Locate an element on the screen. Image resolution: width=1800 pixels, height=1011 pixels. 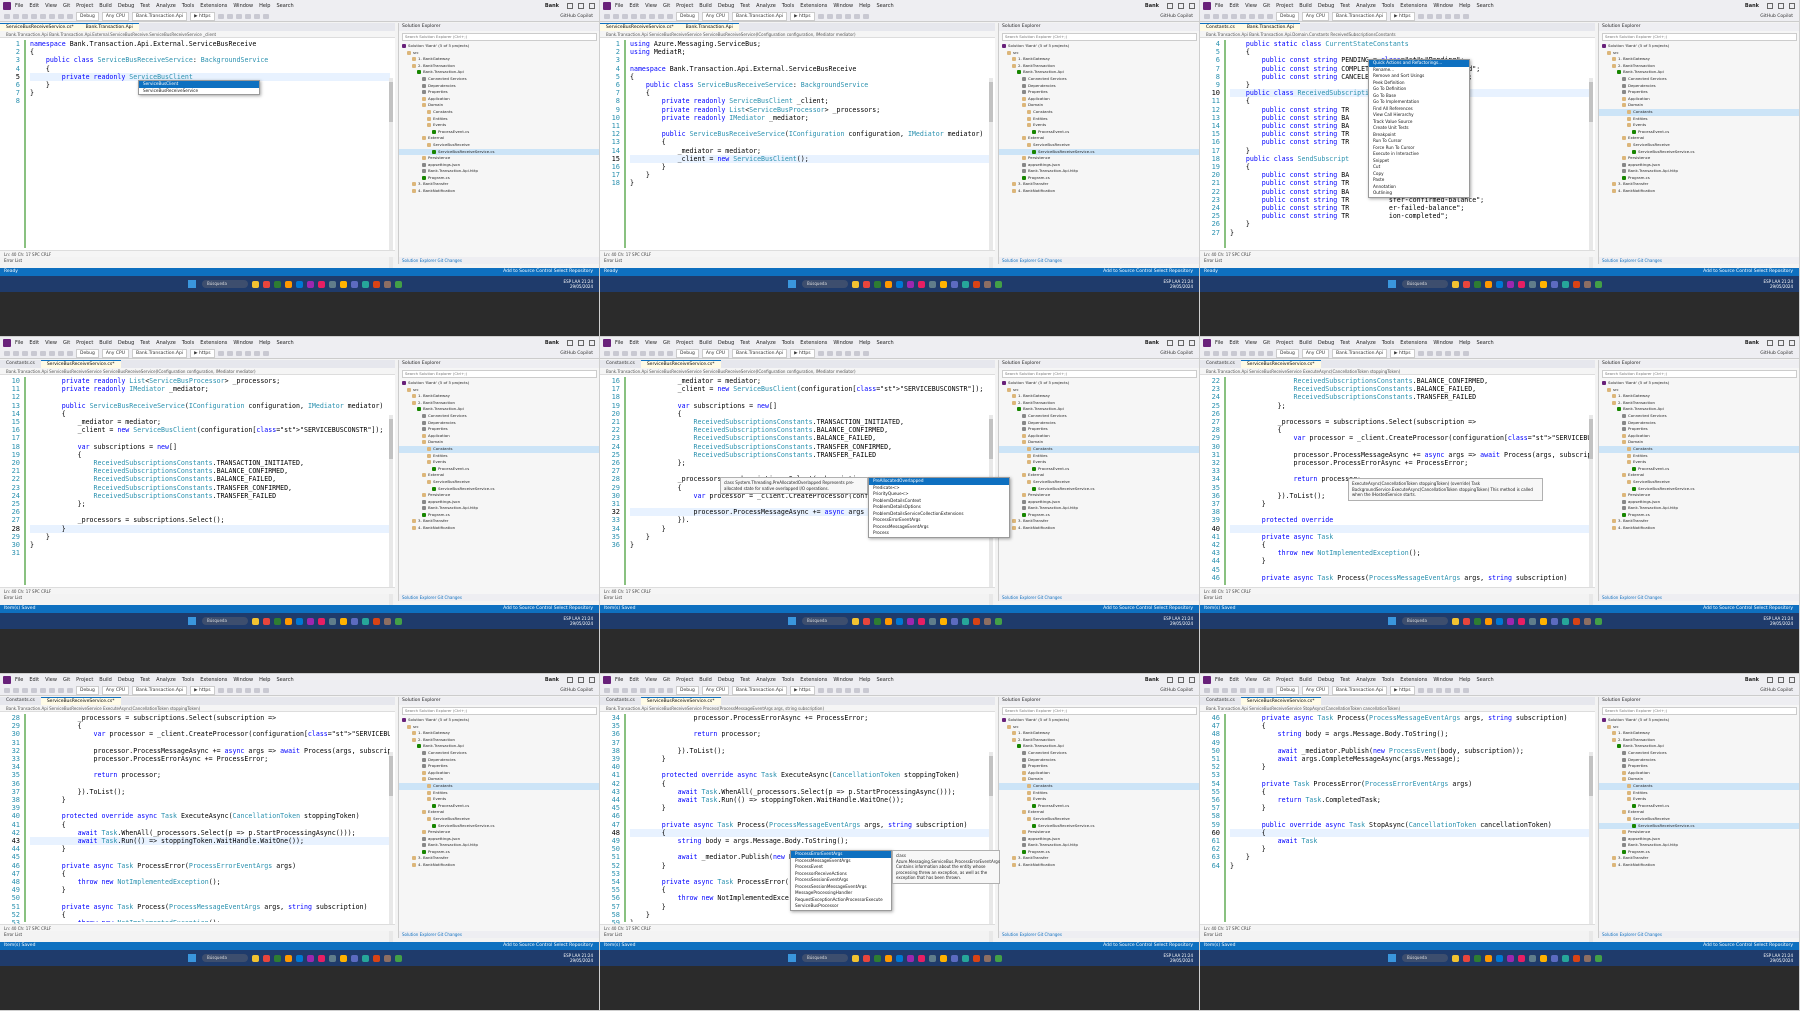
tree-node: Domain is located at coordinates (1699, 105).